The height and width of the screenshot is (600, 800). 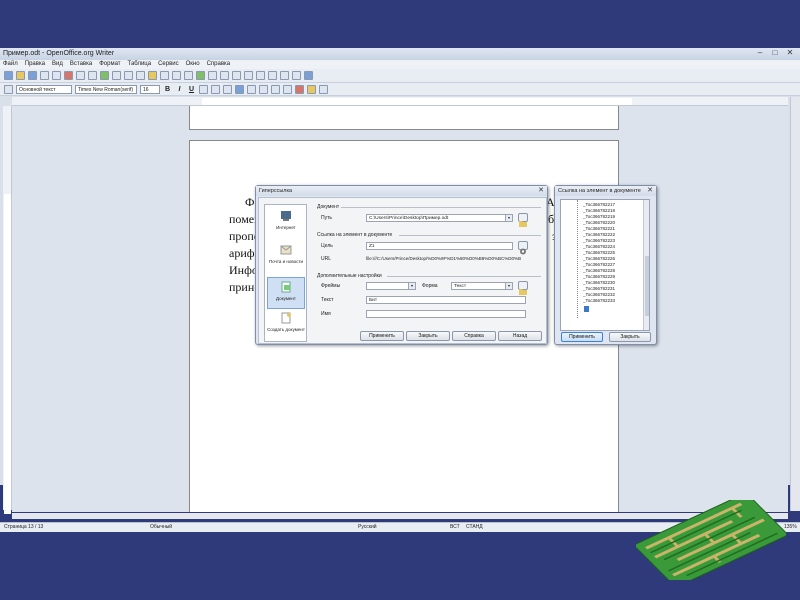 What do you see at coordinates (286, 257) in the screenshot?
I see `nav-mail-news: Почта и новости` at bounding box center [286, 257].